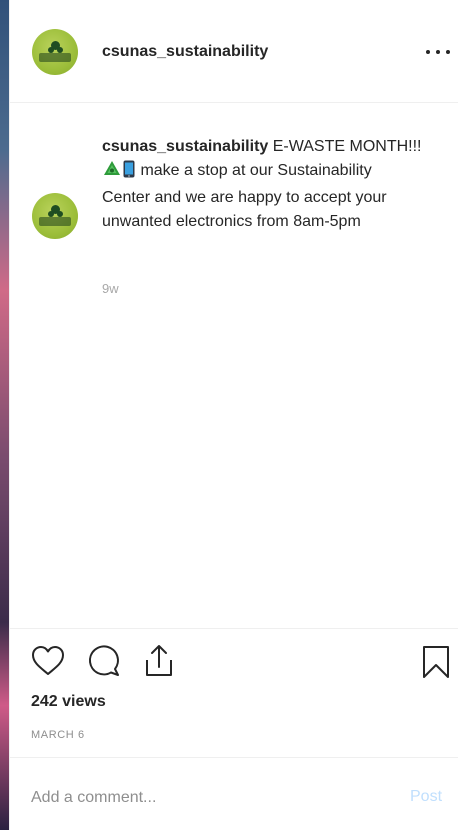  What do you see at coordinates (68, 702) in the screenshot?
I see `view-count: 242 views` at bounding box center [68, 702].